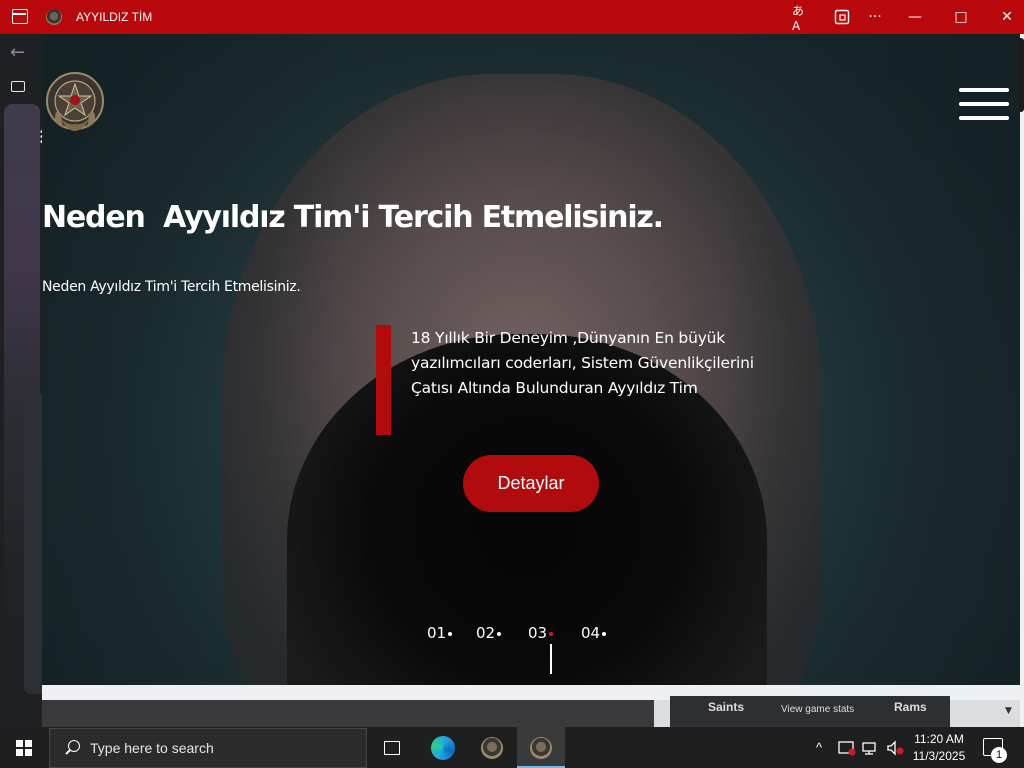  Describe the element at coordinates (18, 86) in the screenshot. I see `tabs-icon` at that location.